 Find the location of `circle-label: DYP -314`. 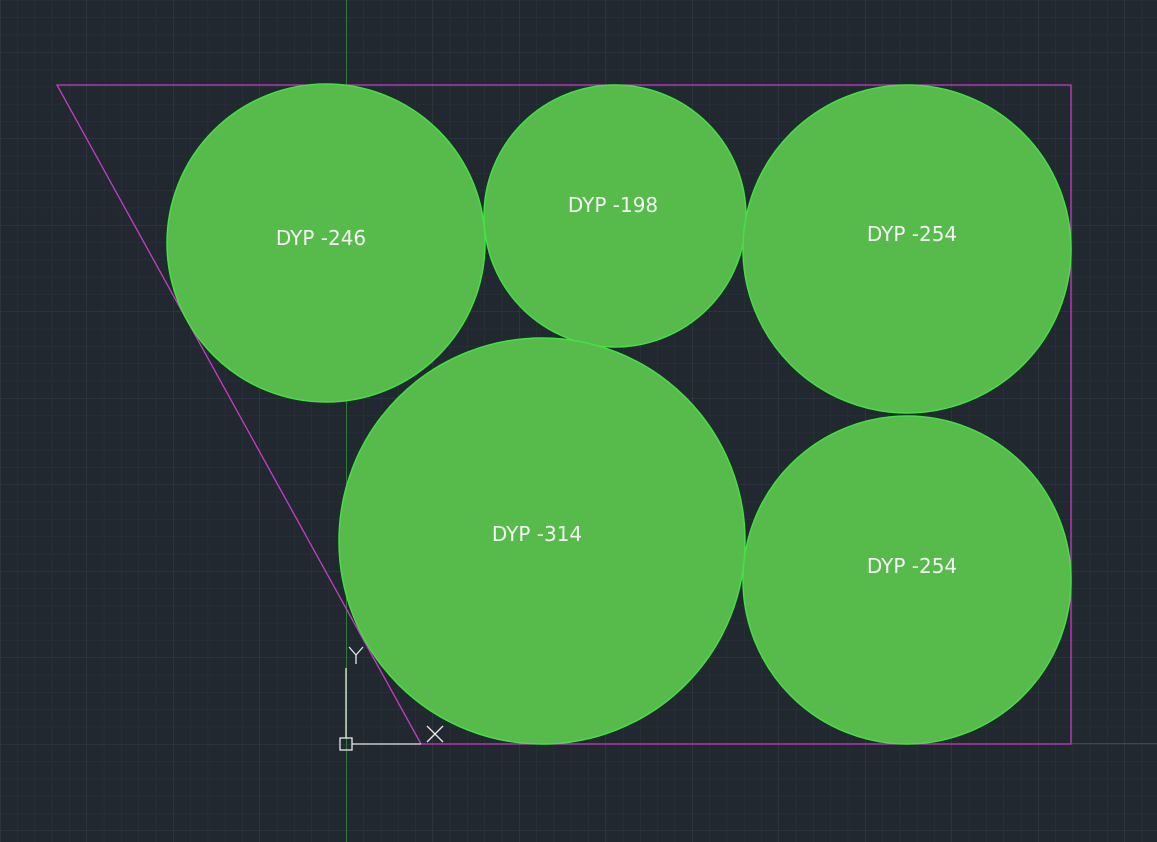

circle-label: DYP -314 is located at coordinates (537, 534).